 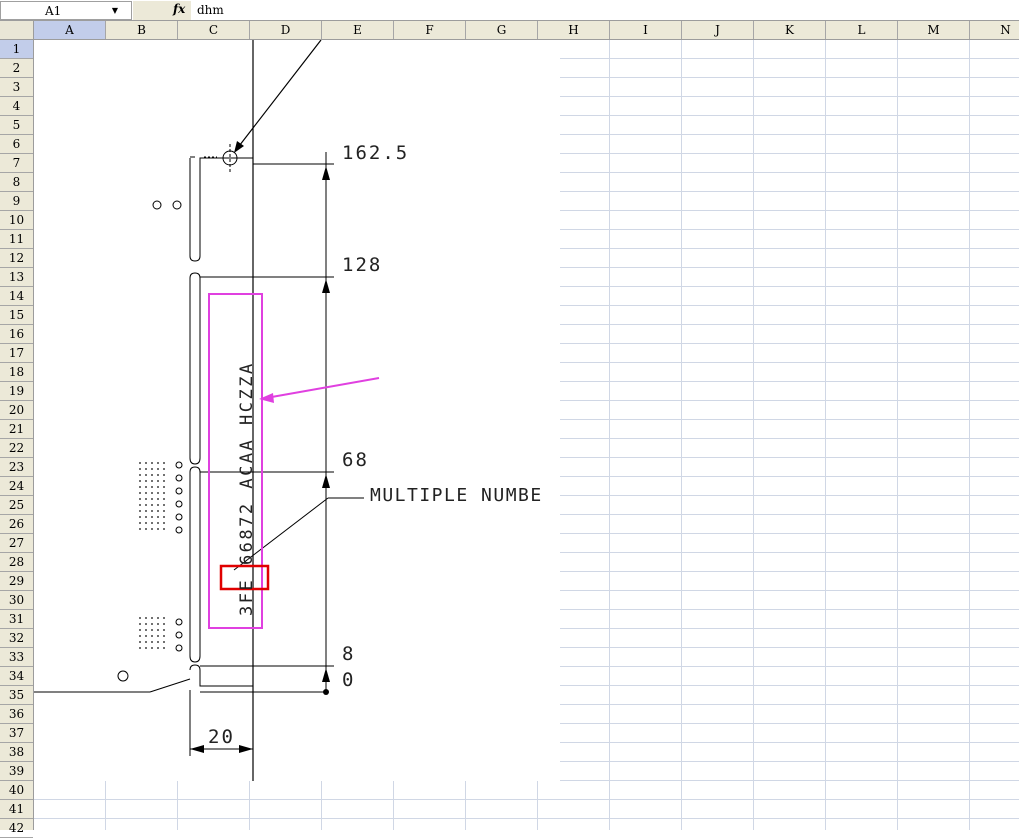 What do you see at coordinates (502, 30) in the screenshot?
I see `column-header-g: G` at bounding box center [502, 30].